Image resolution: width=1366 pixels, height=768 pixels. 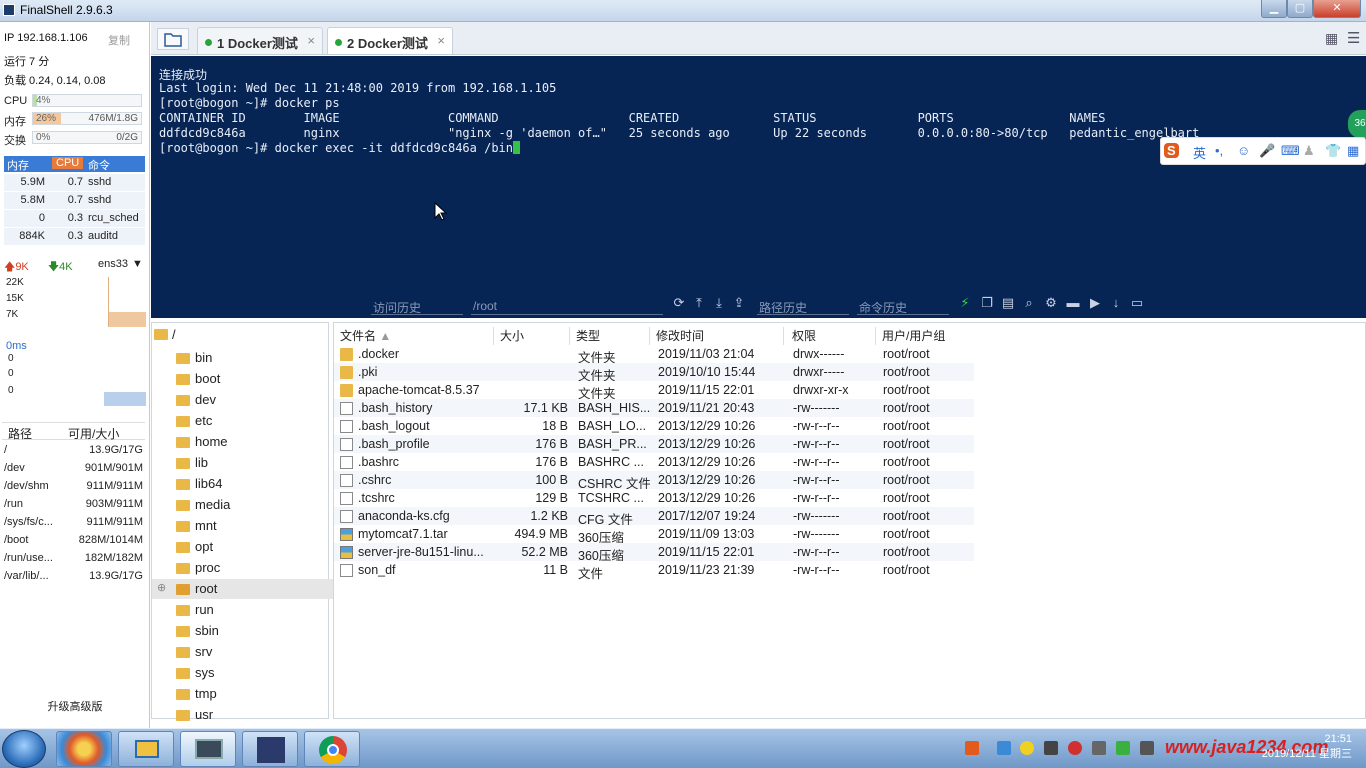 What do you see at coordinates (174, 334) in the screenshot?
I see `tree-root: /` at bounding box center [174, 334].